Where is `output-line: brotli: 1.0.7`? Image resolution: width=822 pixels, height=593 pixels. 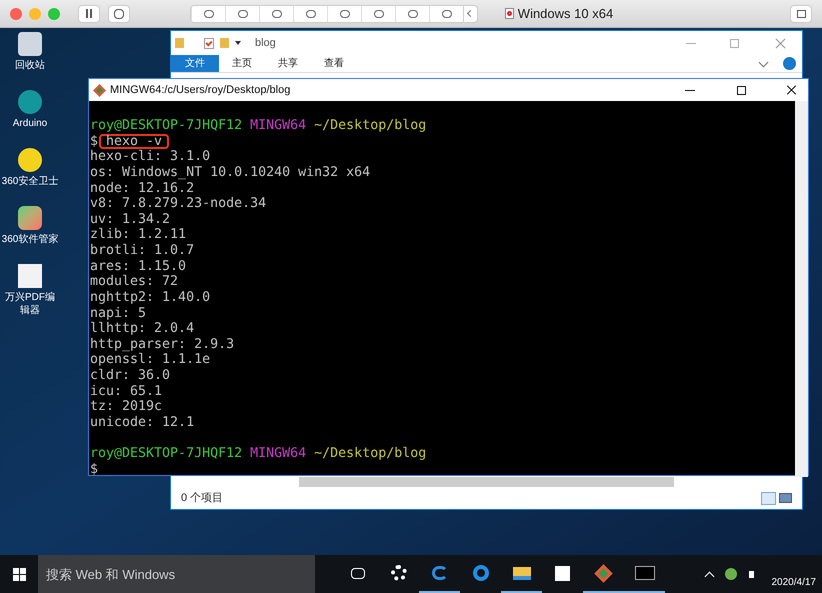 output-line: brotli: 1.0.7 is located at coordinates (142, 251).